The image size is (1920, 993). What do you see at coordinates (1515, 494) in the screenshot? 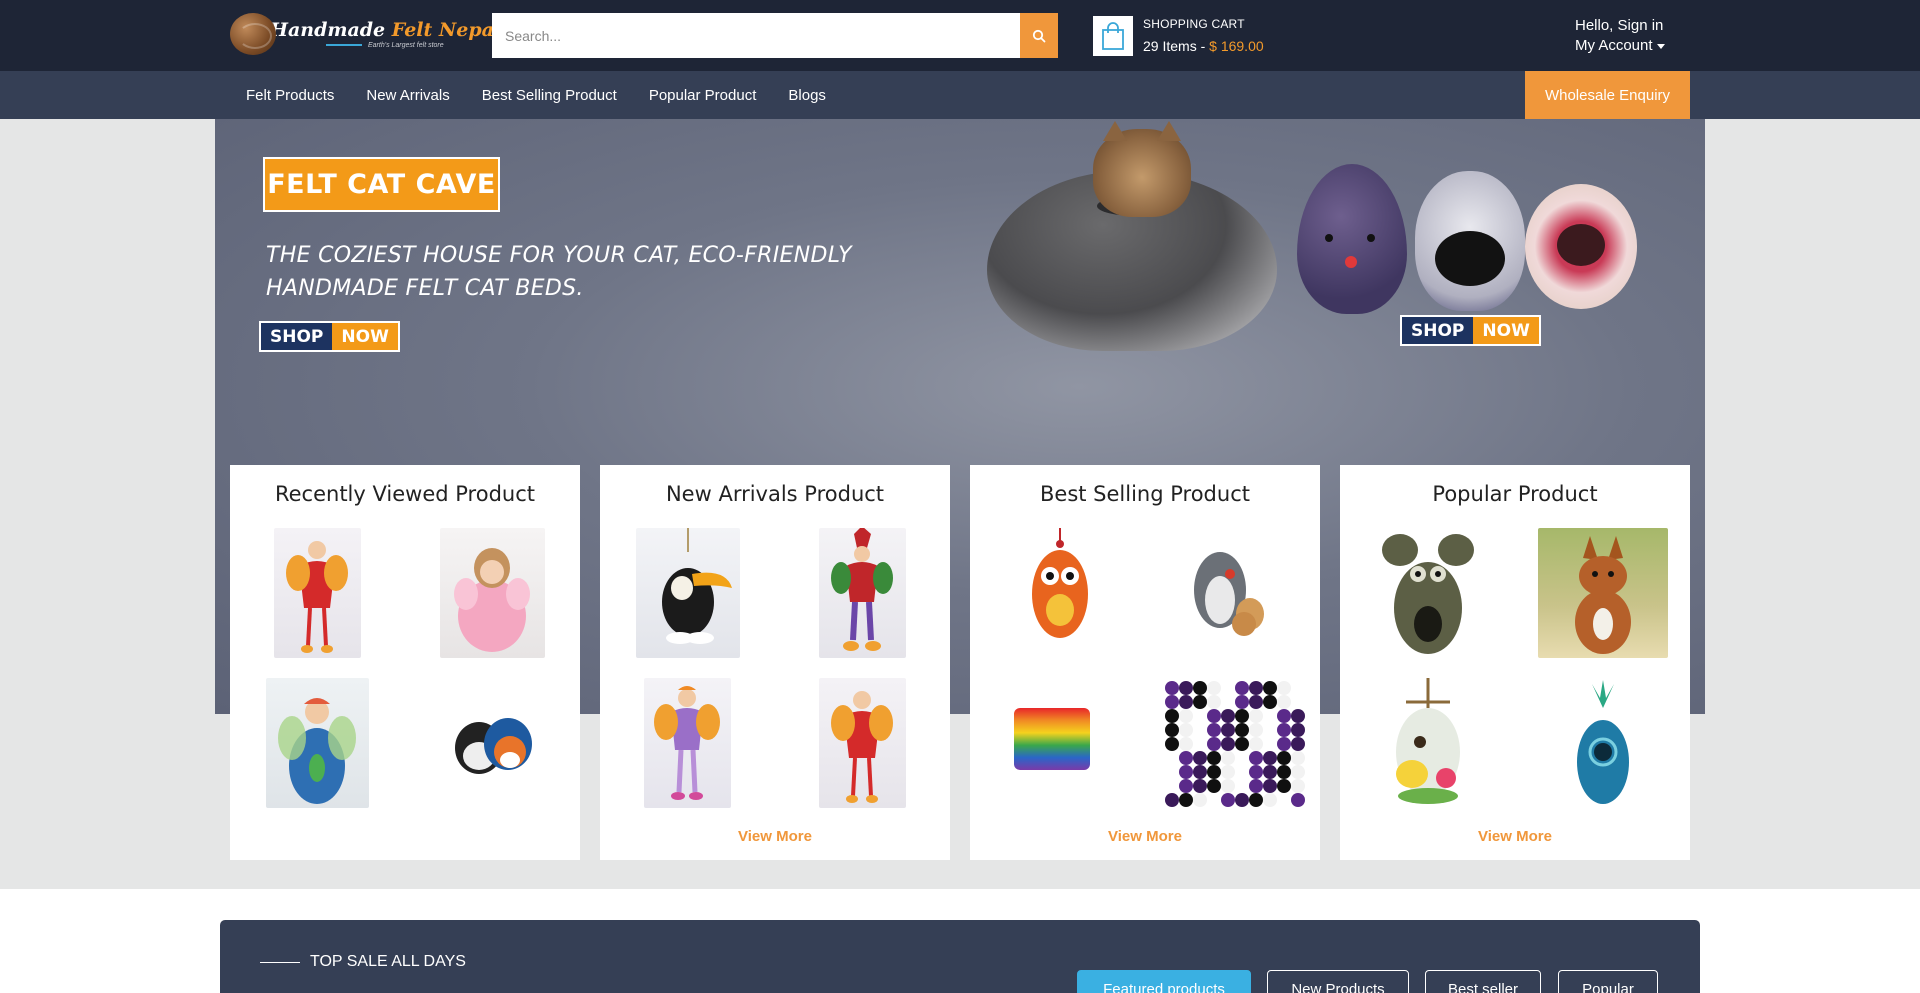
I see `panel-title: Popular Product` at bounding box center [1515, 494].